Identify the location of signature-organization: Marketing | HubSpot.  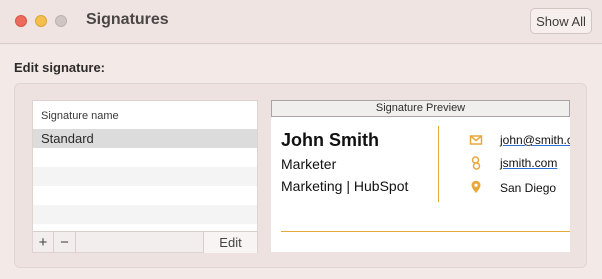
(345, 186).